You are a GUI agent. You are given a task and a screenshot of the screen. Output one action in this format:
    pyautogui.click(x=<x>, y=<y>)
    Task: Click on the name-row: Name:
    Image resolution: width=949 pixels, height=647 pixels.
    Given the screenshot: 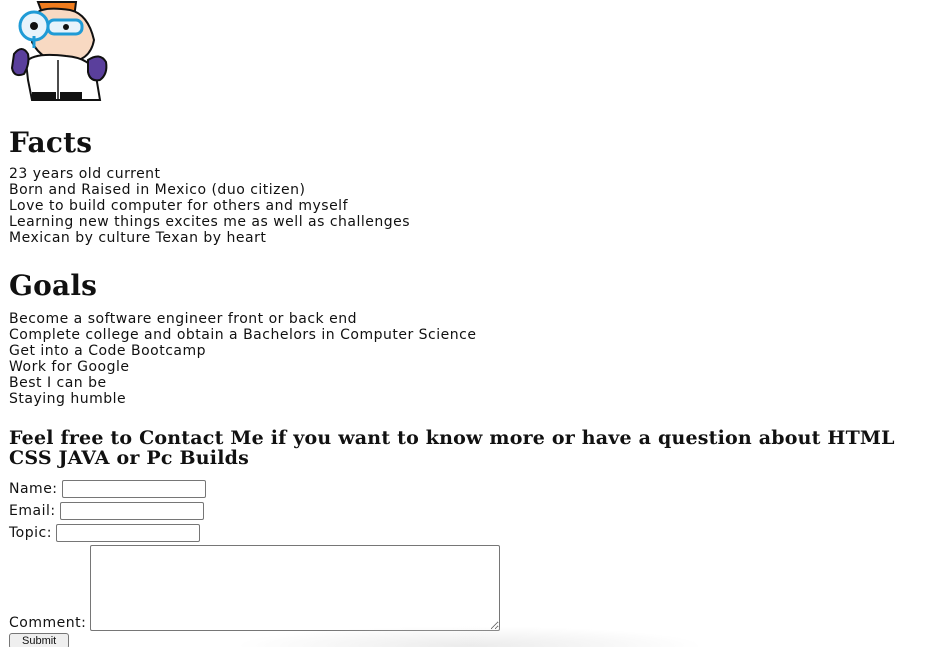 What is the action you would take?
    pyautogui.click(x=269, y=489)
    